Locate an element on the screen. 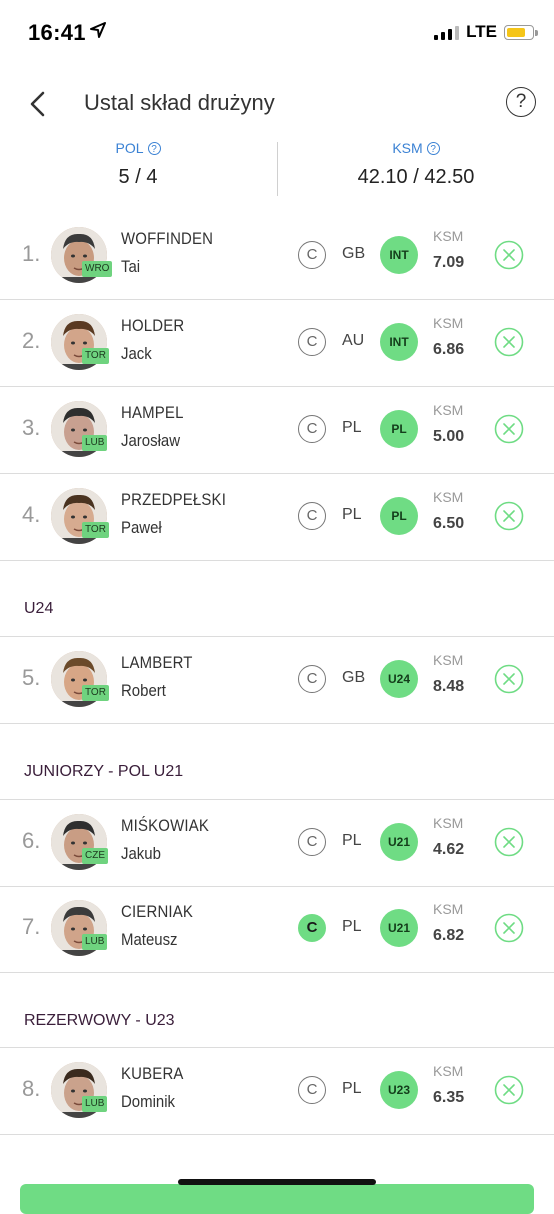 The image size is (554, 1214). player-row: 3. LUB HAMPEL Jarosław C PL PL KSM 5.00 is located at coordinates (277, 430).